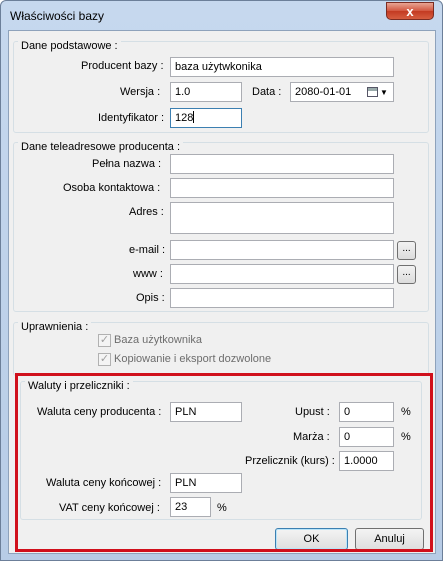  I want to click on cancel-button: Anuluj, so click(389, 539).